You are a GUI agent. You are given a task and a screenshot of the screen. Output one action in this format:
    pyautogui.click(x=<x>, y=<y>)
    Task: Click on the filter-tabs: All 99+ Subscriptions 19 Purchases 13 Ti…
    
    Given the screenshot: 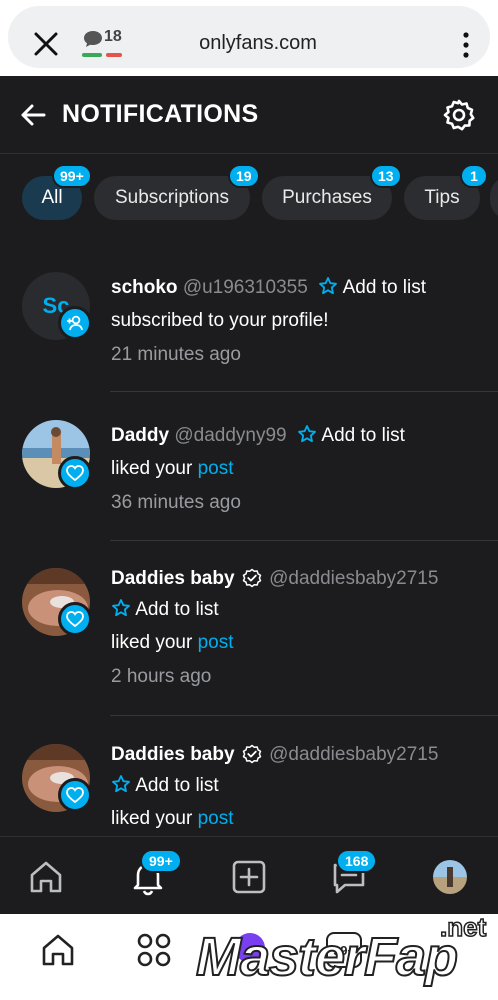 What is the action you would take?
    pyautogui.click(x=249, y=195)
    